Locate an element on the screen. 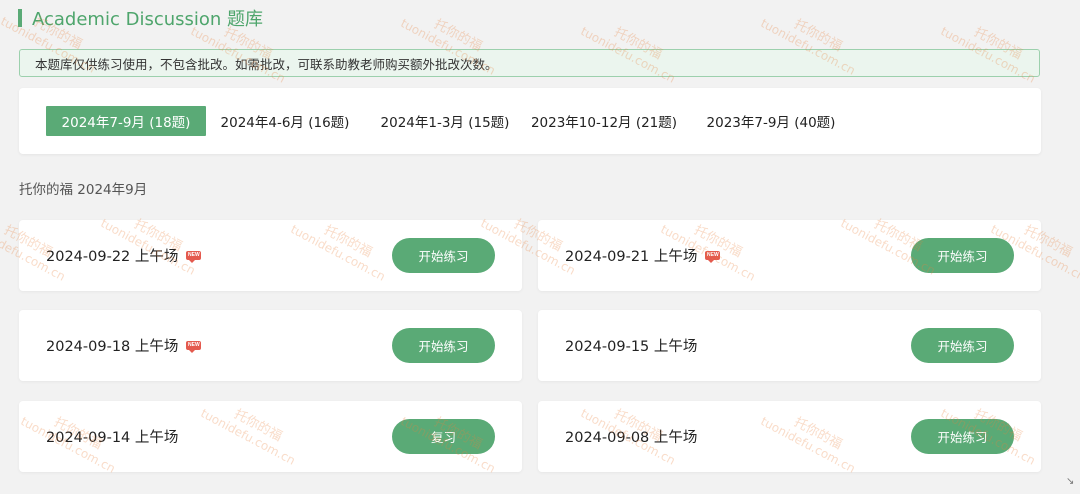 This screenshot has height=494, width=1080. title-accent-bar is located at coordinates (20, 18).